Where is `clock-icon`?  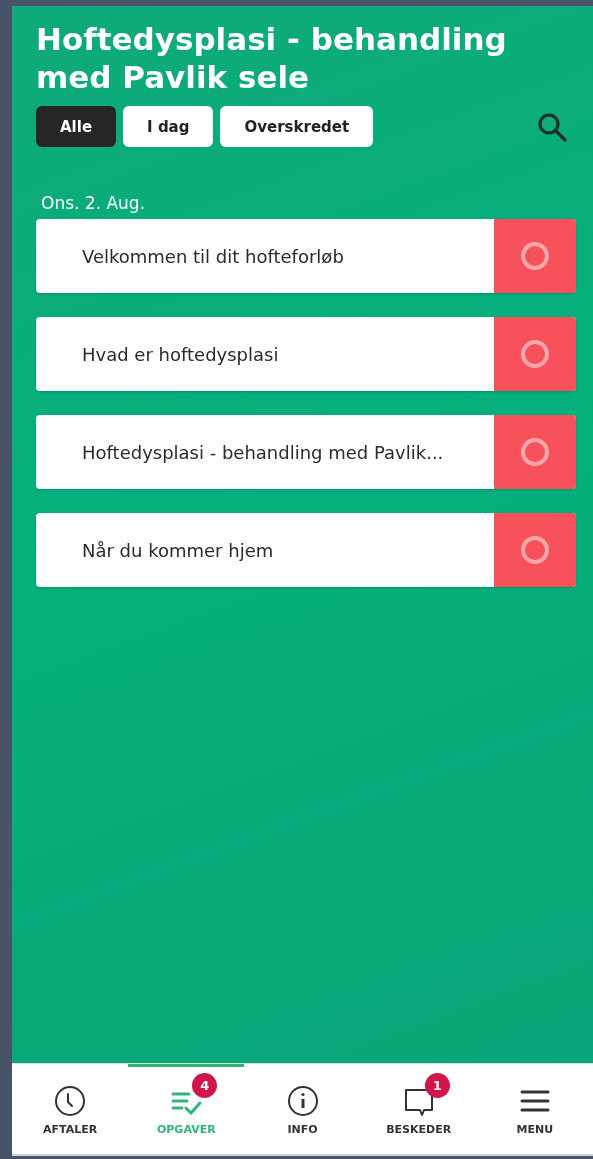 clock-icon is located at coordinates (70, 1101).